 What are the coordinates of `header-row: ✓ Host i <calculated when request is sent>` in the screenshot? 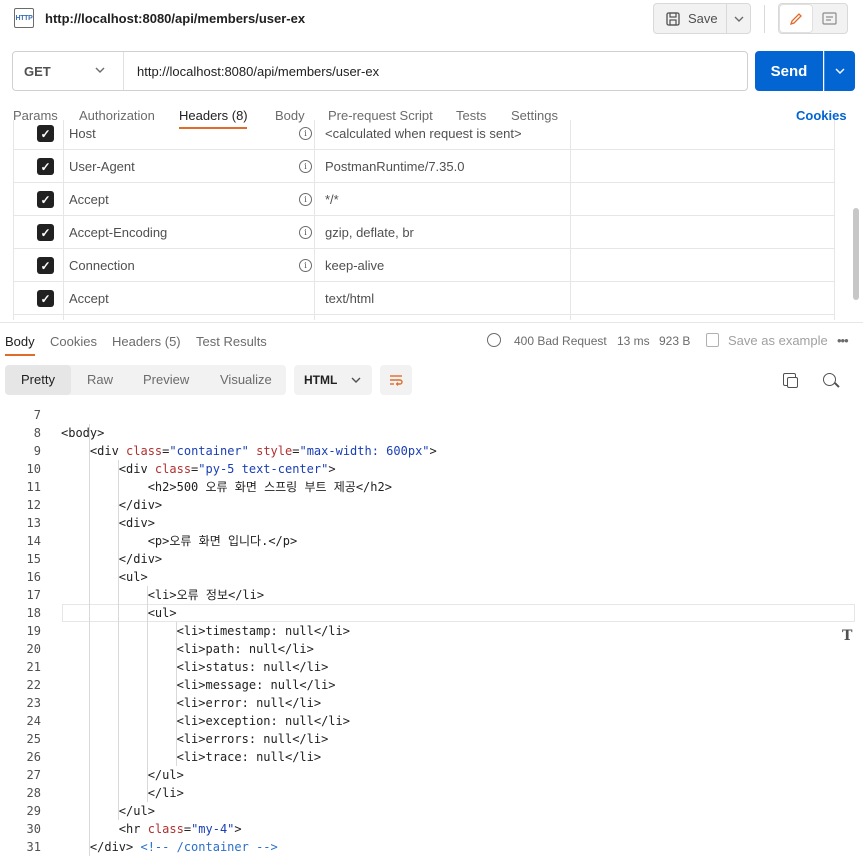 It's located at (424, 135).